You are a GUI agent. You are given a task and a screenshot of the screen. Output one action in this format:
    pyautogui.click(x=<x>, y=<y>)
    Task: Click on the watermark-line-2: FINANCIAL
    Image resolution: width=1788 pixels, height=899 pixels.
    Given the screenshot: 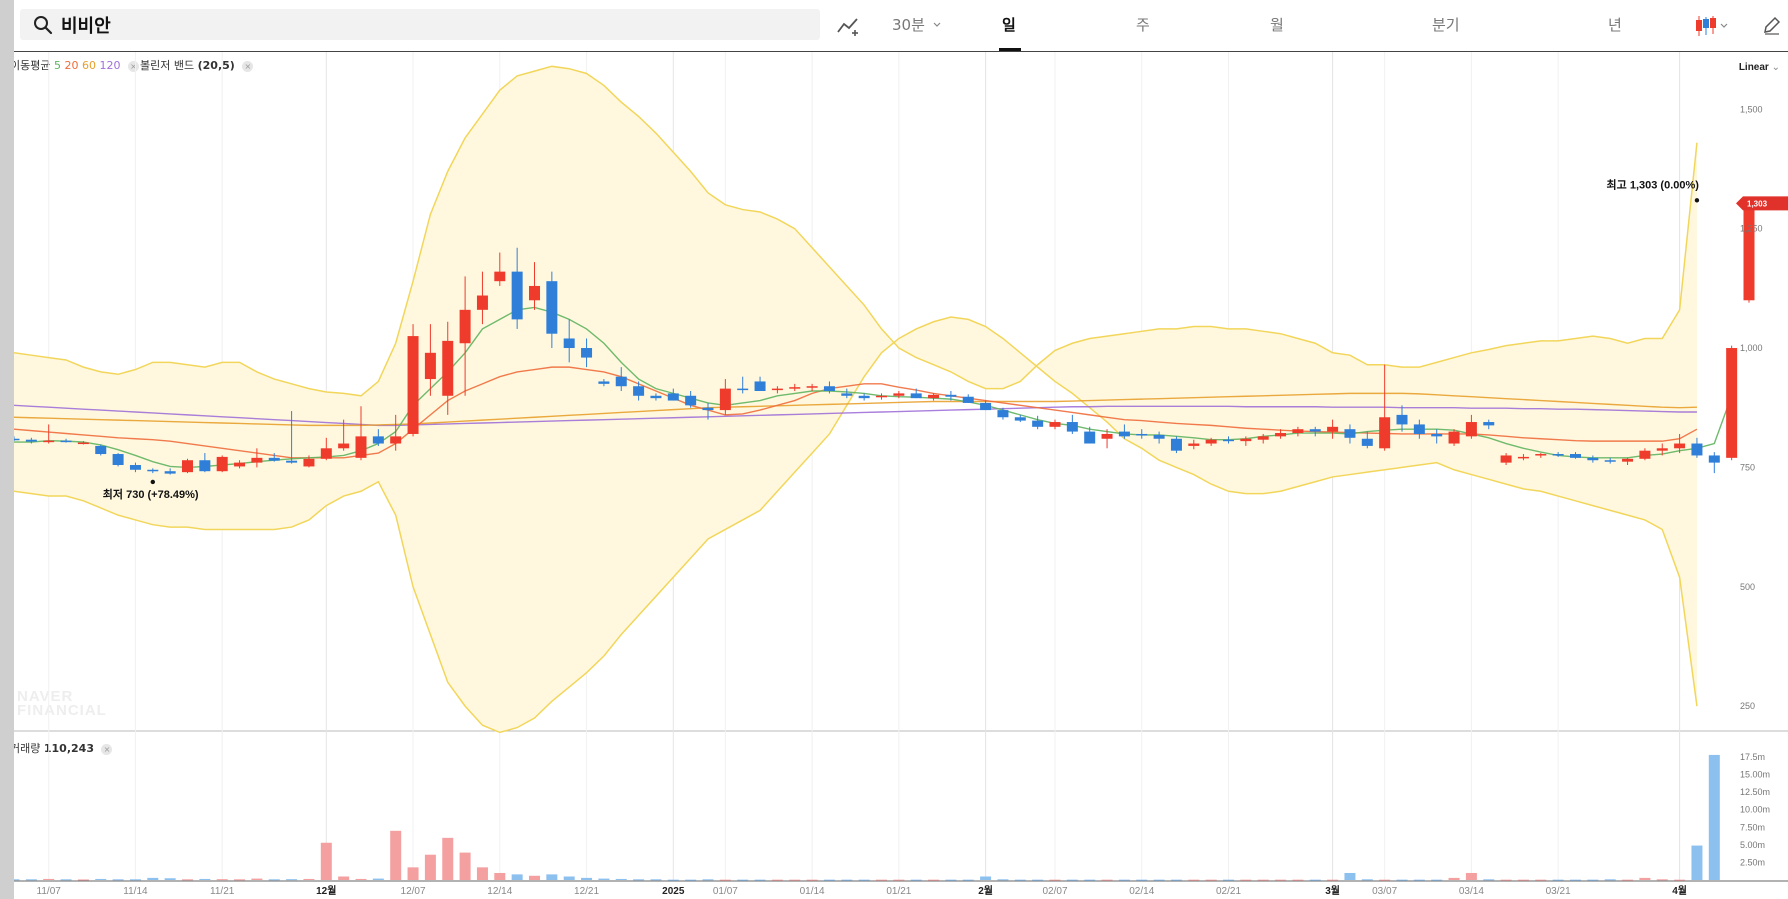 What is the action you would take?
    pyautogui.click(x=62, y=710)
    